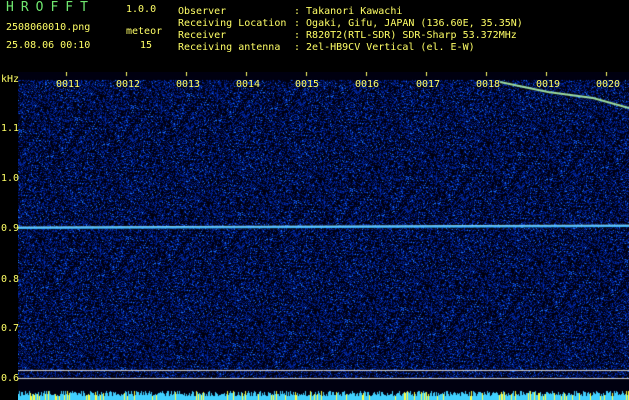  What do you see at coordinates (232, 23) in the screenshot?
I see `location-key: Receiving Location` at bounding box center [232, 23].